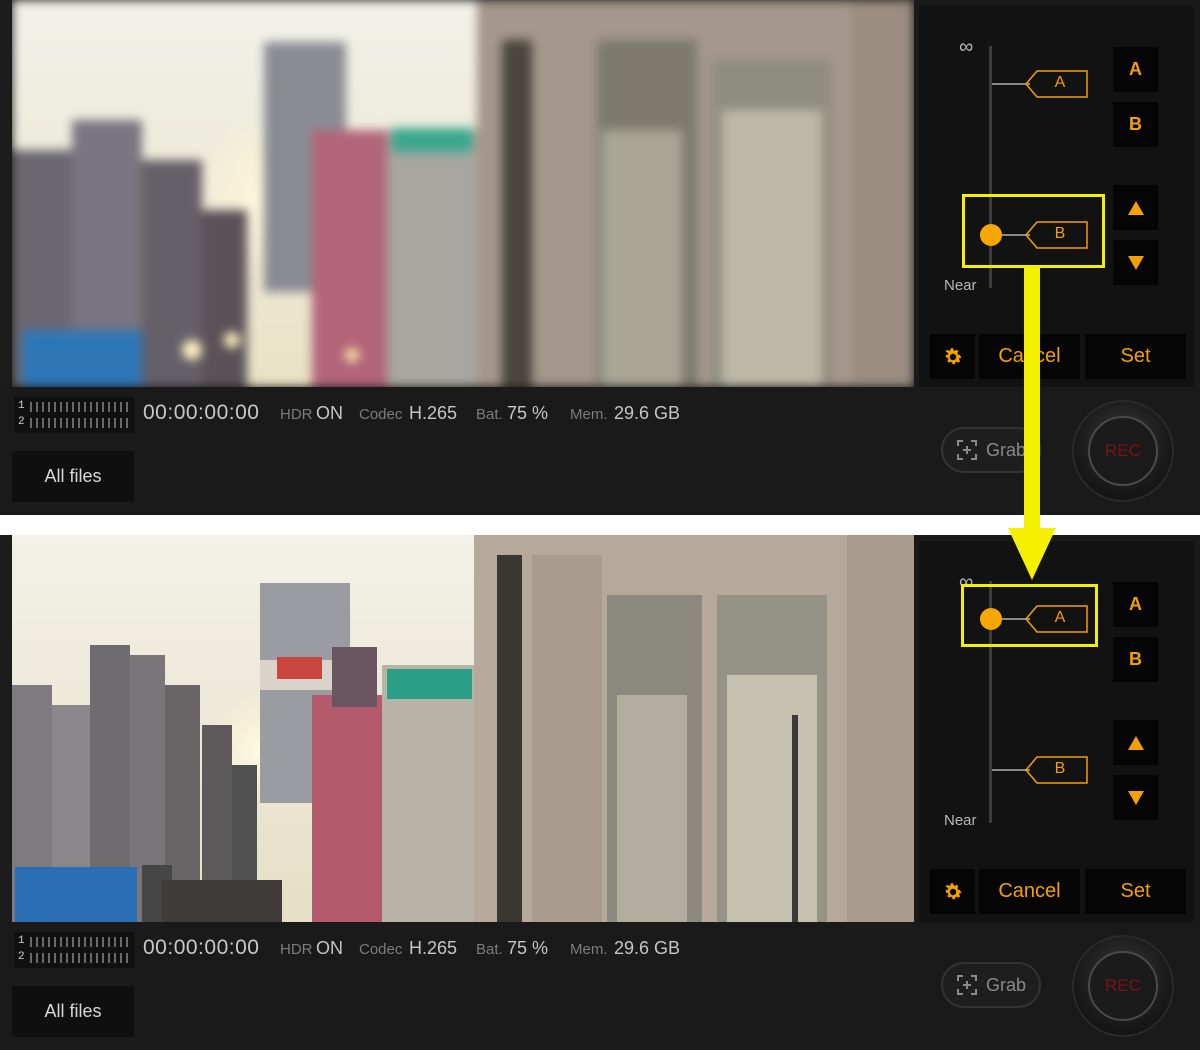  What do you see at coordinates (1041, 84) in the screenshot?
I see `focus-marker-a: A` at bounding box center [1041, 84].